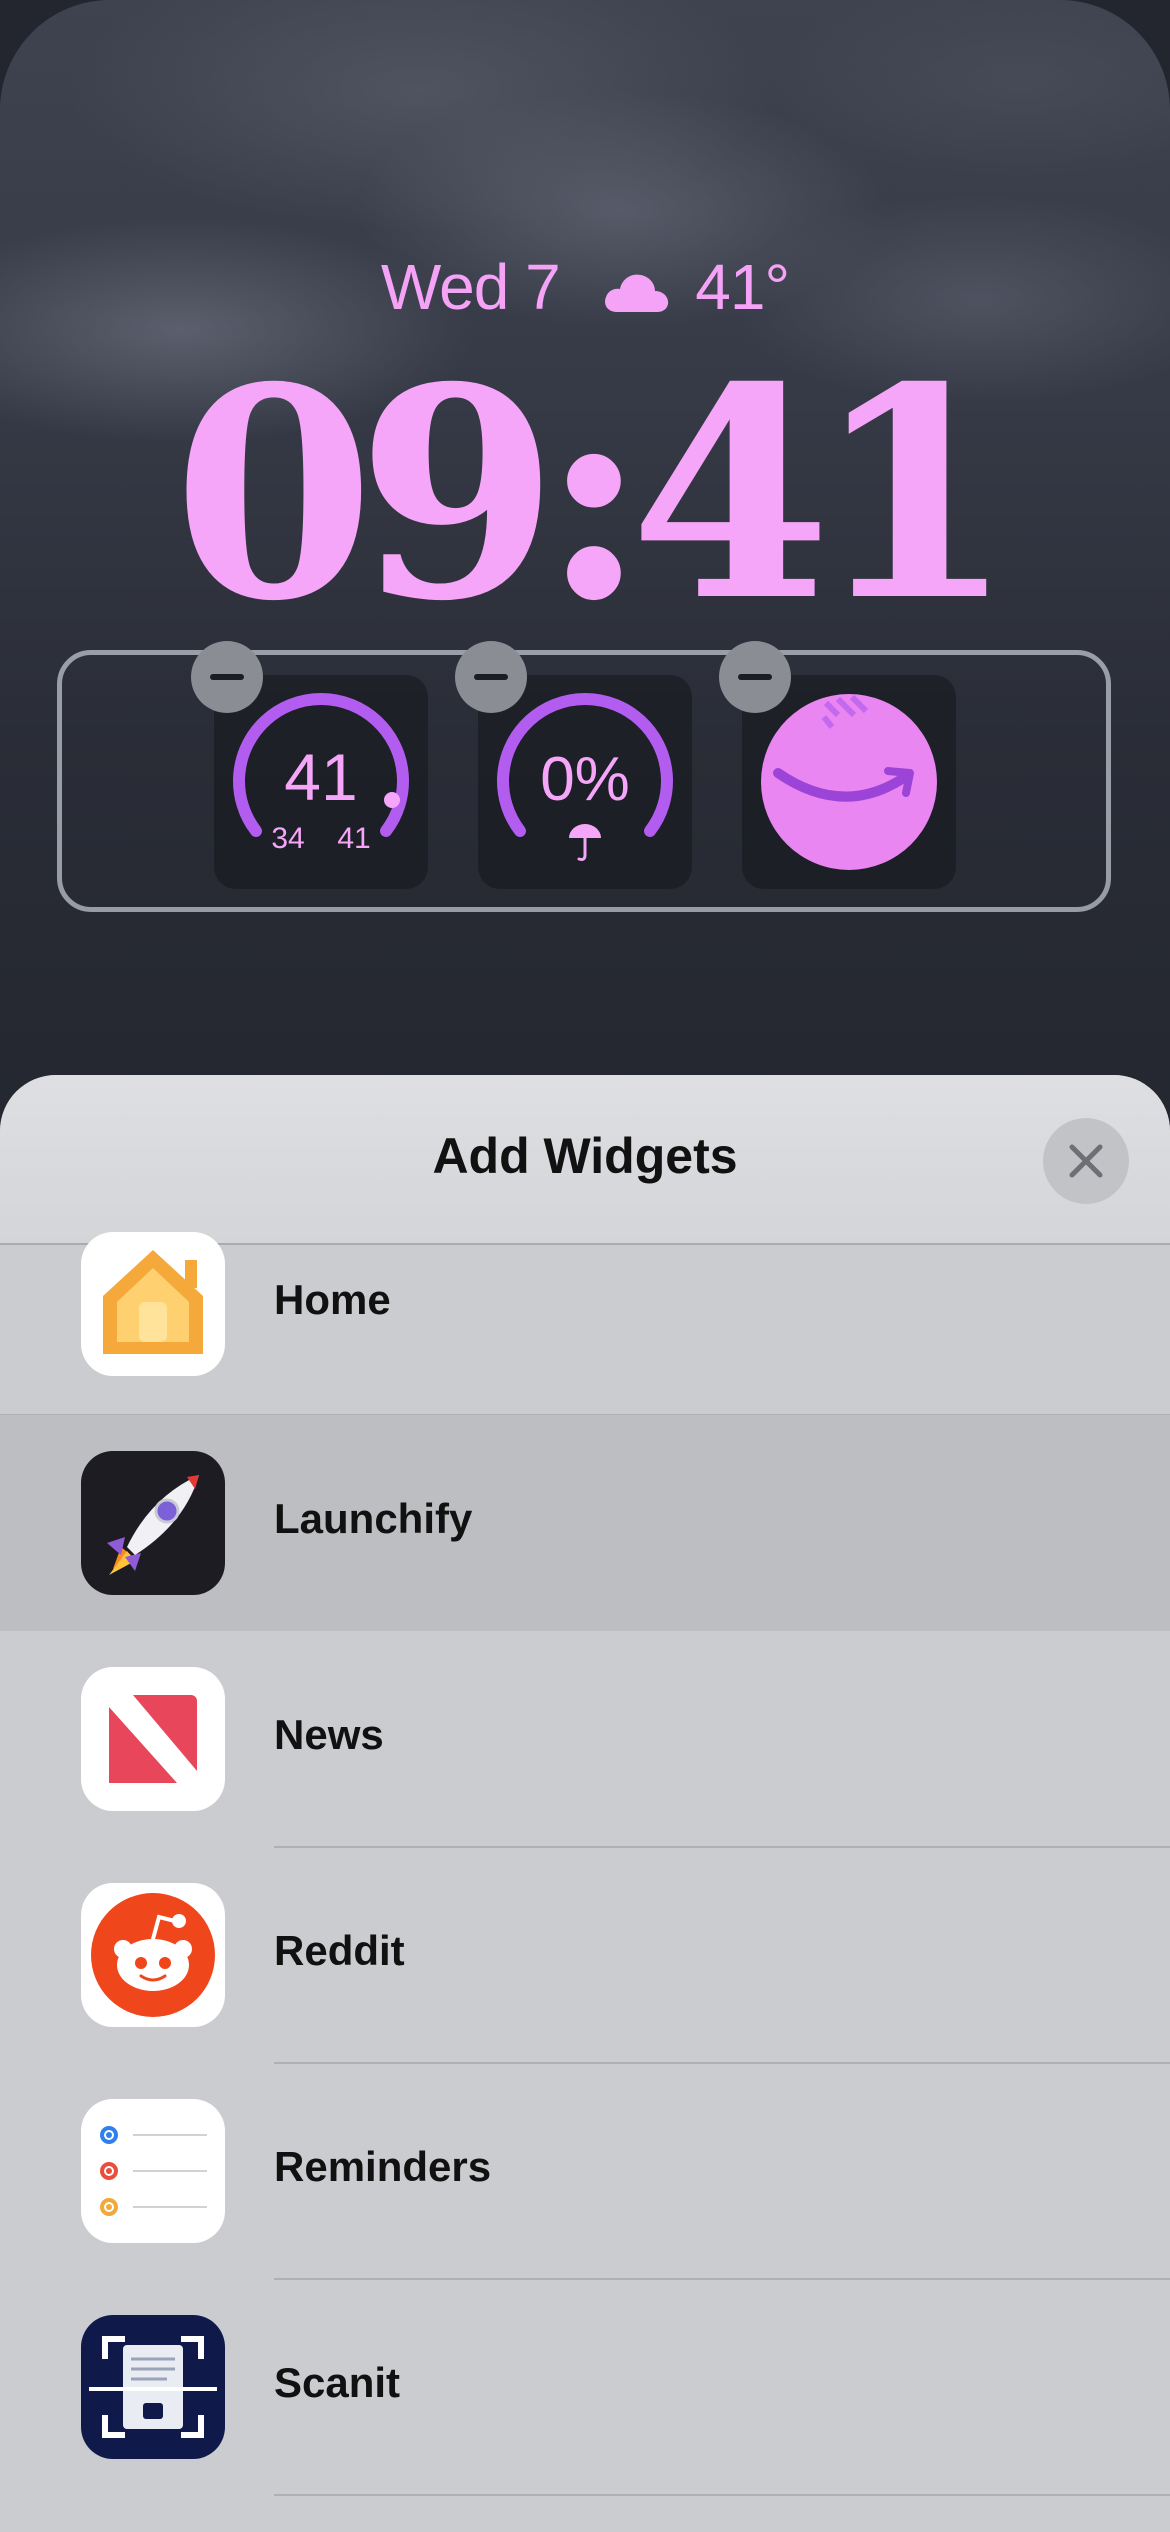  What do you see at coordinates (353, 838) in the screenshot?
I see `temperature-gauge-high: 41` at bounding box center [353, 838].